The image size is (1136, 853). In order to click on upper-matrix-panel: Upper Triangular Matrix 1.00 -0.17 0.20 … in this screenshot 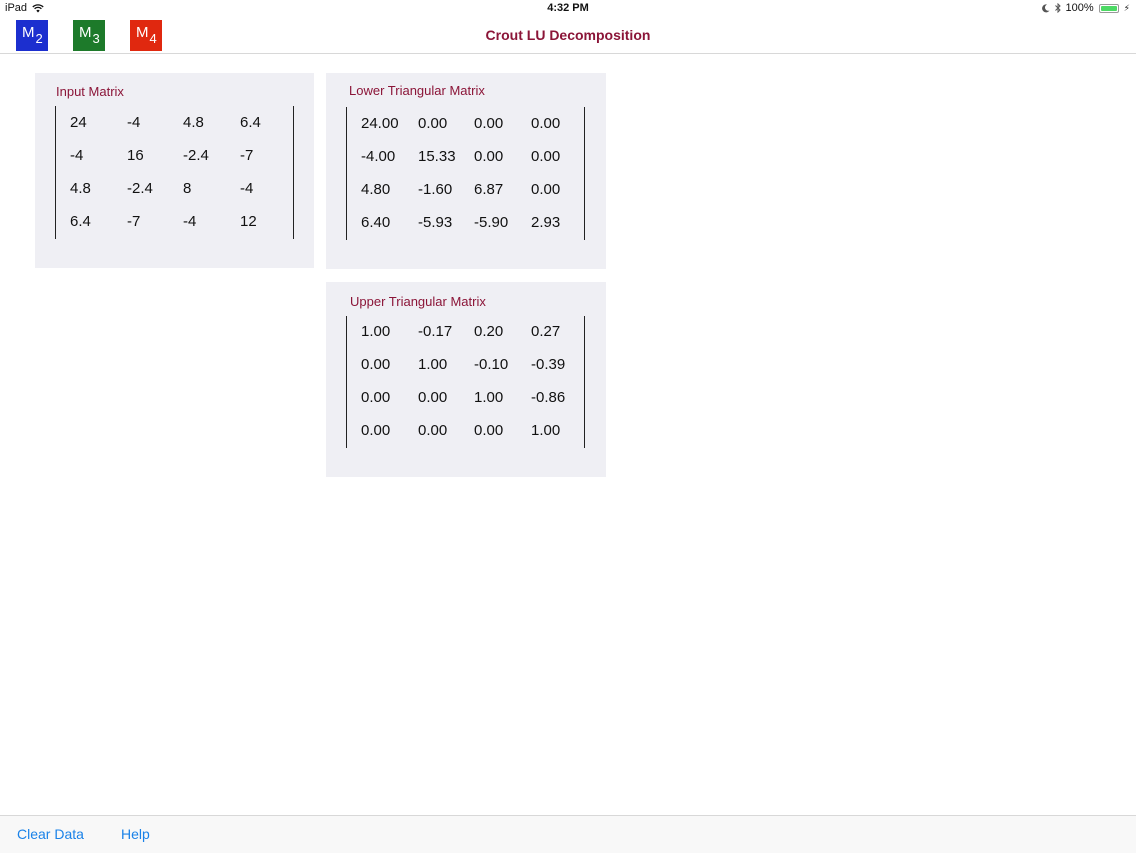, I will do `click(466, 379)`.